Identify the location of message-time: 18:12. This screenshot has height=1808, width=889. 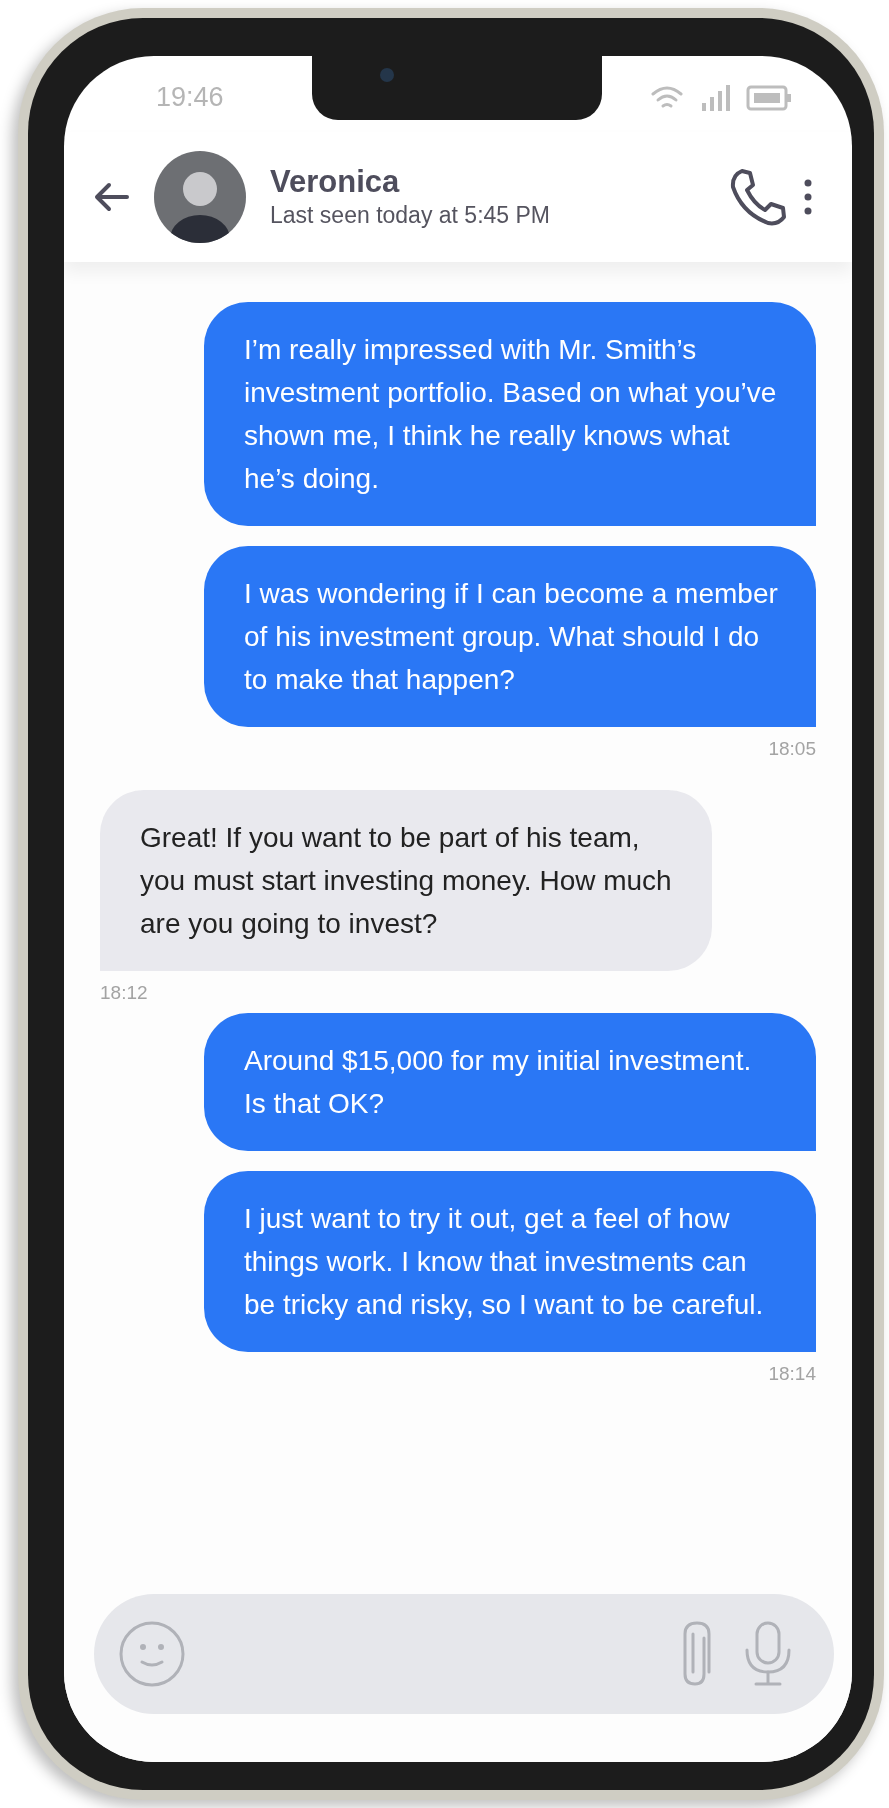
(124, 992).